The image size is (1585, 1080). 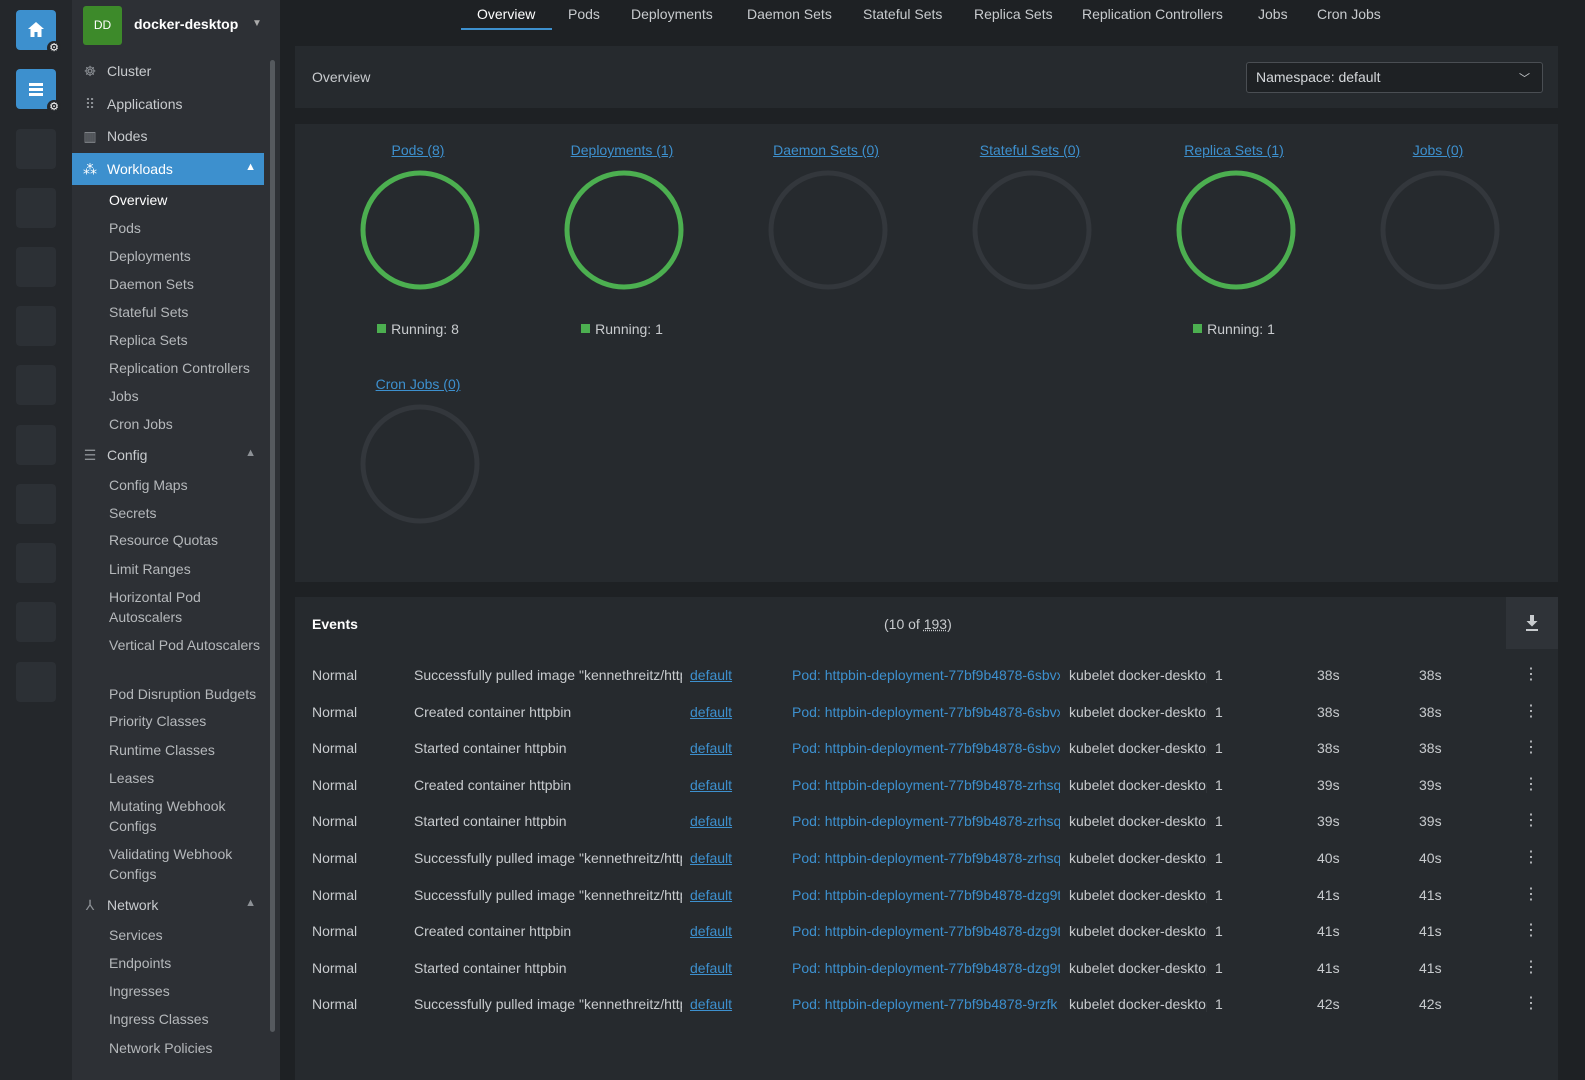 I want to click on event-involved-object-link: Pod: httpbin-deployment-77bf9b4878-9rzfk, so click(x=926, y=1004).